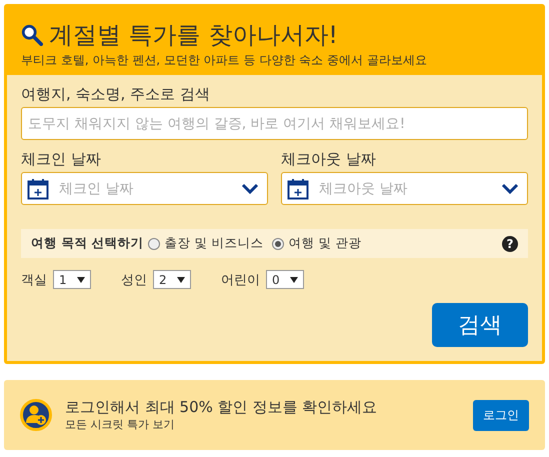  I want to click on count-label: 성인, so click(134, 280).